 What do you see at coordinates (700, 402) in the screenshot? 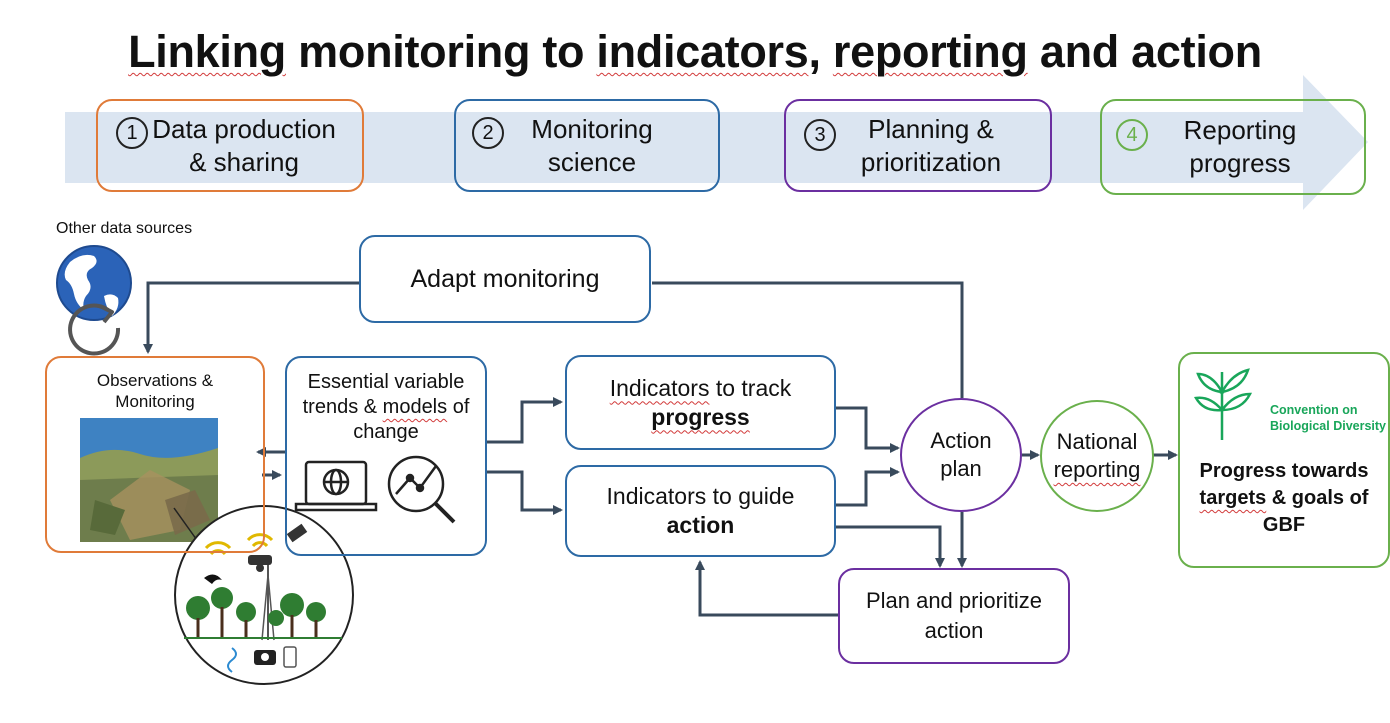
I see `indicators-track-progress-box: Indicators to track progress` at bounding box center [700, 402].